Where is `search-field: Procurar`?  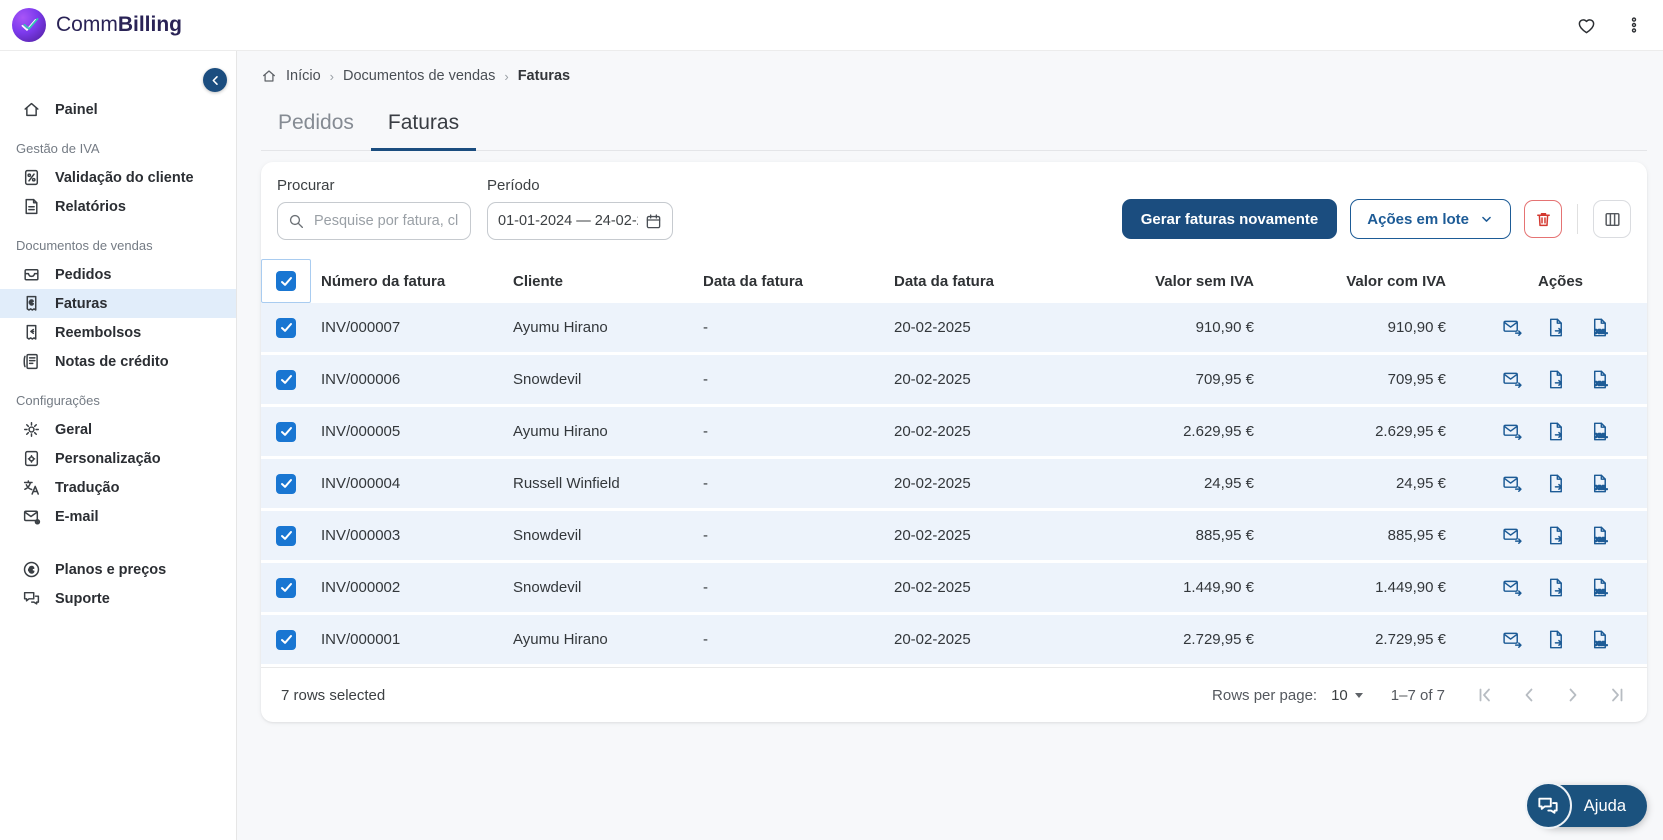
search-field: Procurar is located at coordinates (374, 208).